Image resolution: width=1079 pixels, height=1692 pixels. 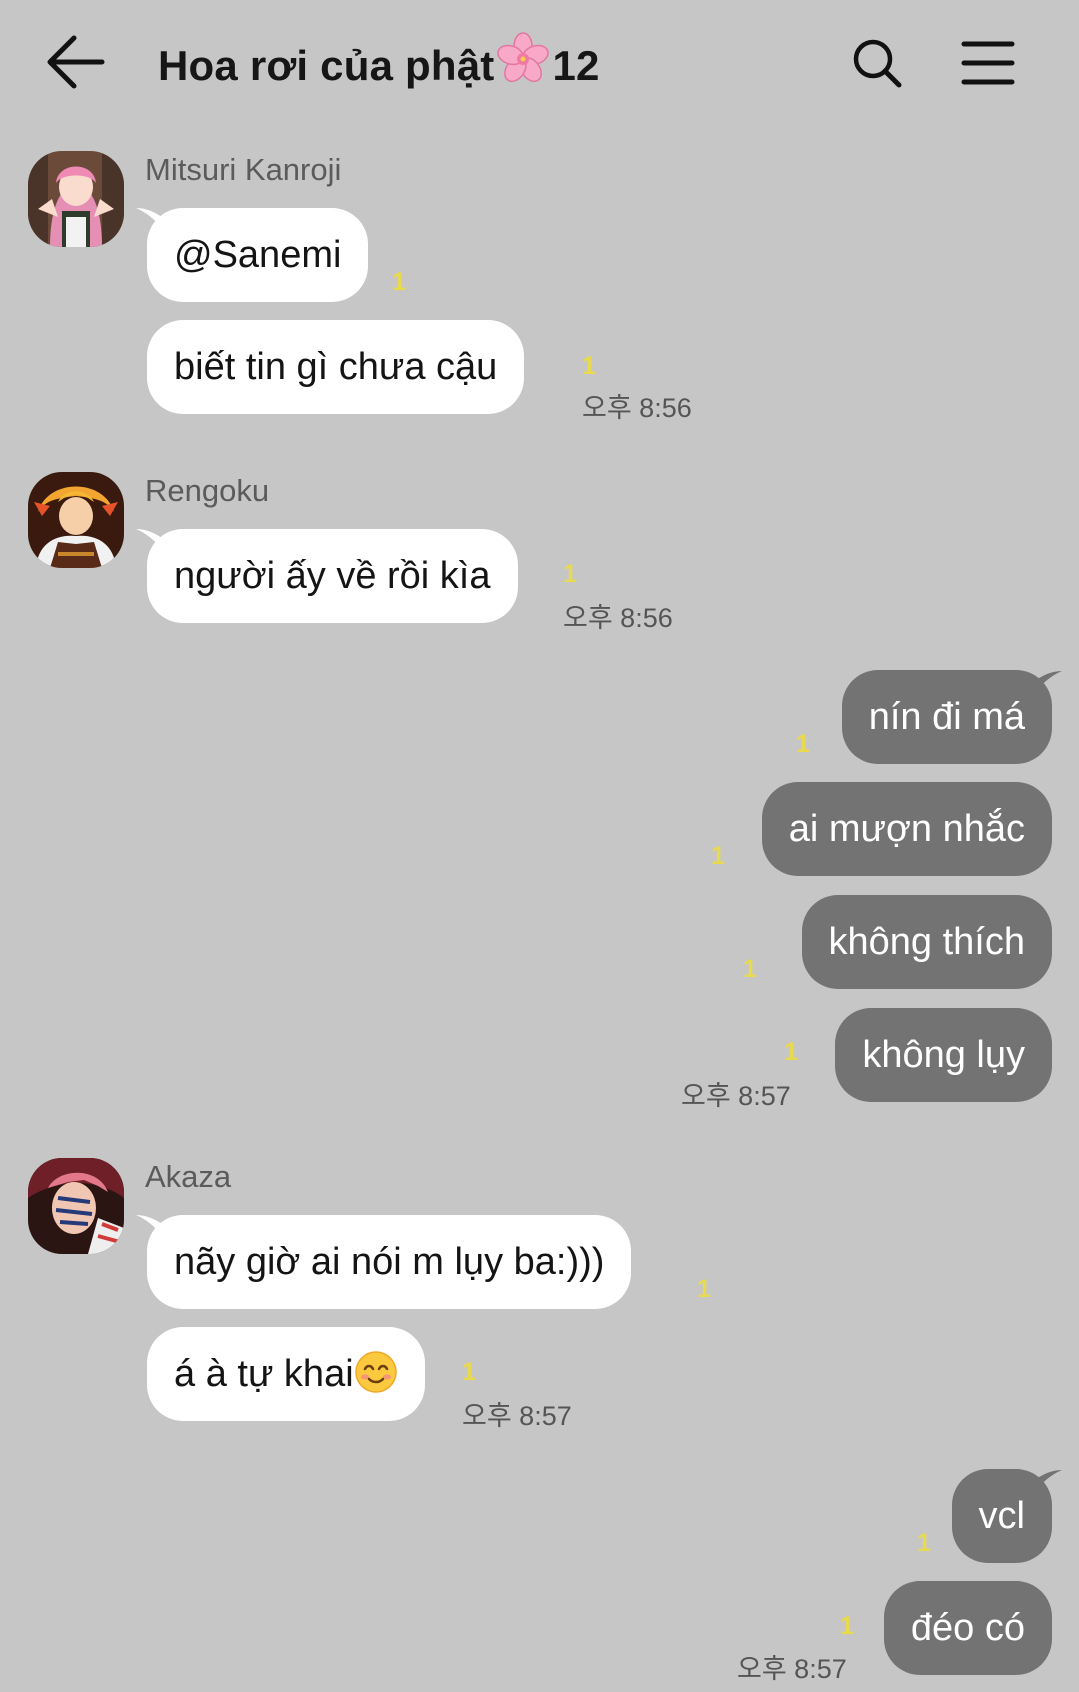 I want to click on back-button, so click(x=75, y=62).